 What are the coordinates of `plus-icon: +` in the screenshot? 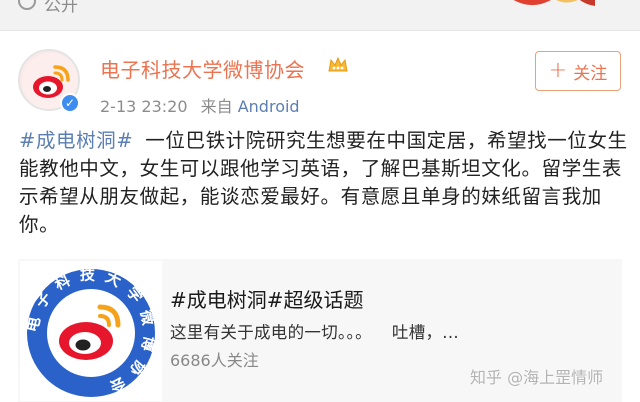 It's located at (558, 70).